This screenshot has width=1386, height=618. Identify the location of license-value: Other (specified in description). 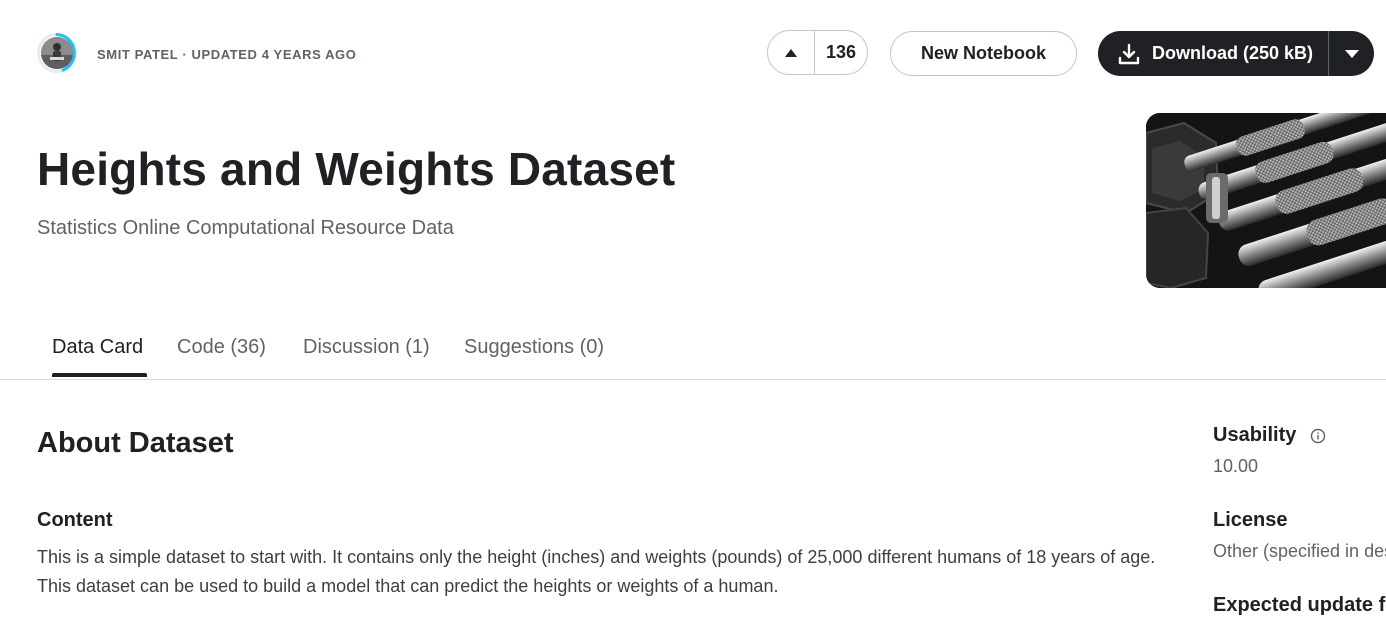
(1299, 551).